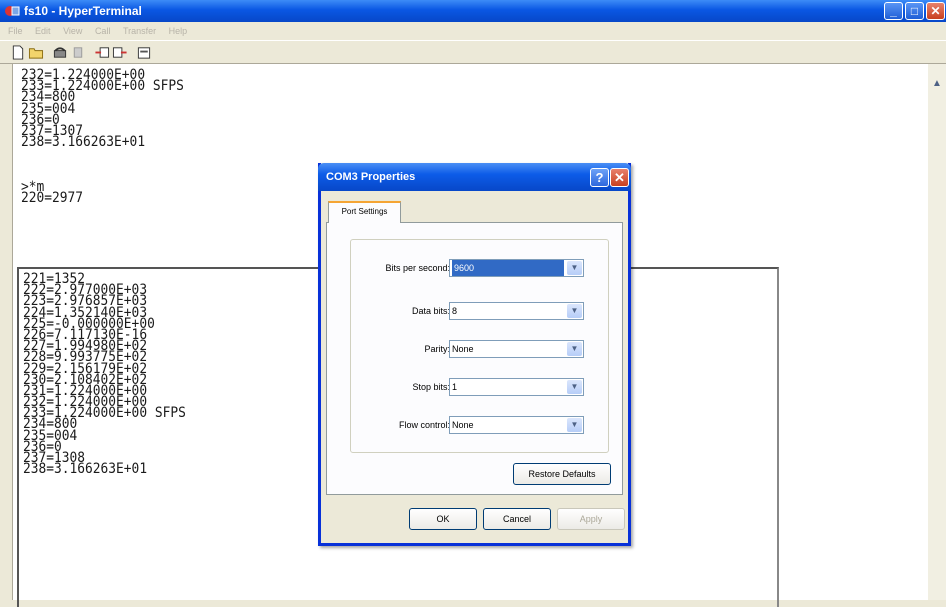 This screenshot has width=946, height=607. What do you see at coordinates (517, 519) in the screenshot?
I see `cancel-button: Cancel` at bounding box center [517, 519].